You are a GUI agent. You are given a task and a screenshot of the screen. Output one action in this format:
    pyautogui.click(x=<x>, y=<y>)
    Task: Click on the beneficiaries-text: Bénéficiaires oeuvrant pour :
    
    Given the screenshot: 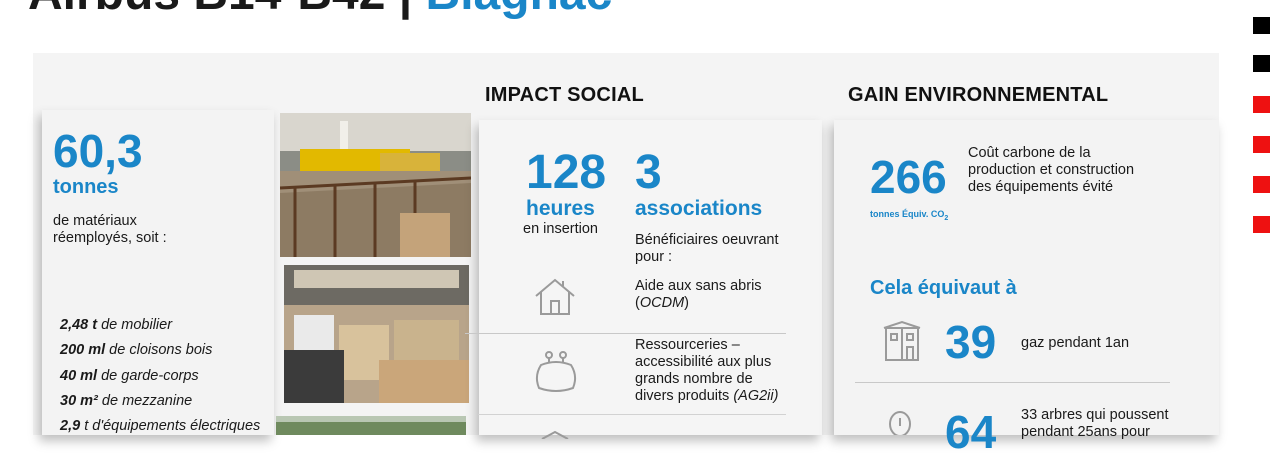 What is the action you would take?
    pyautogui.click(x=706, y=249)
    